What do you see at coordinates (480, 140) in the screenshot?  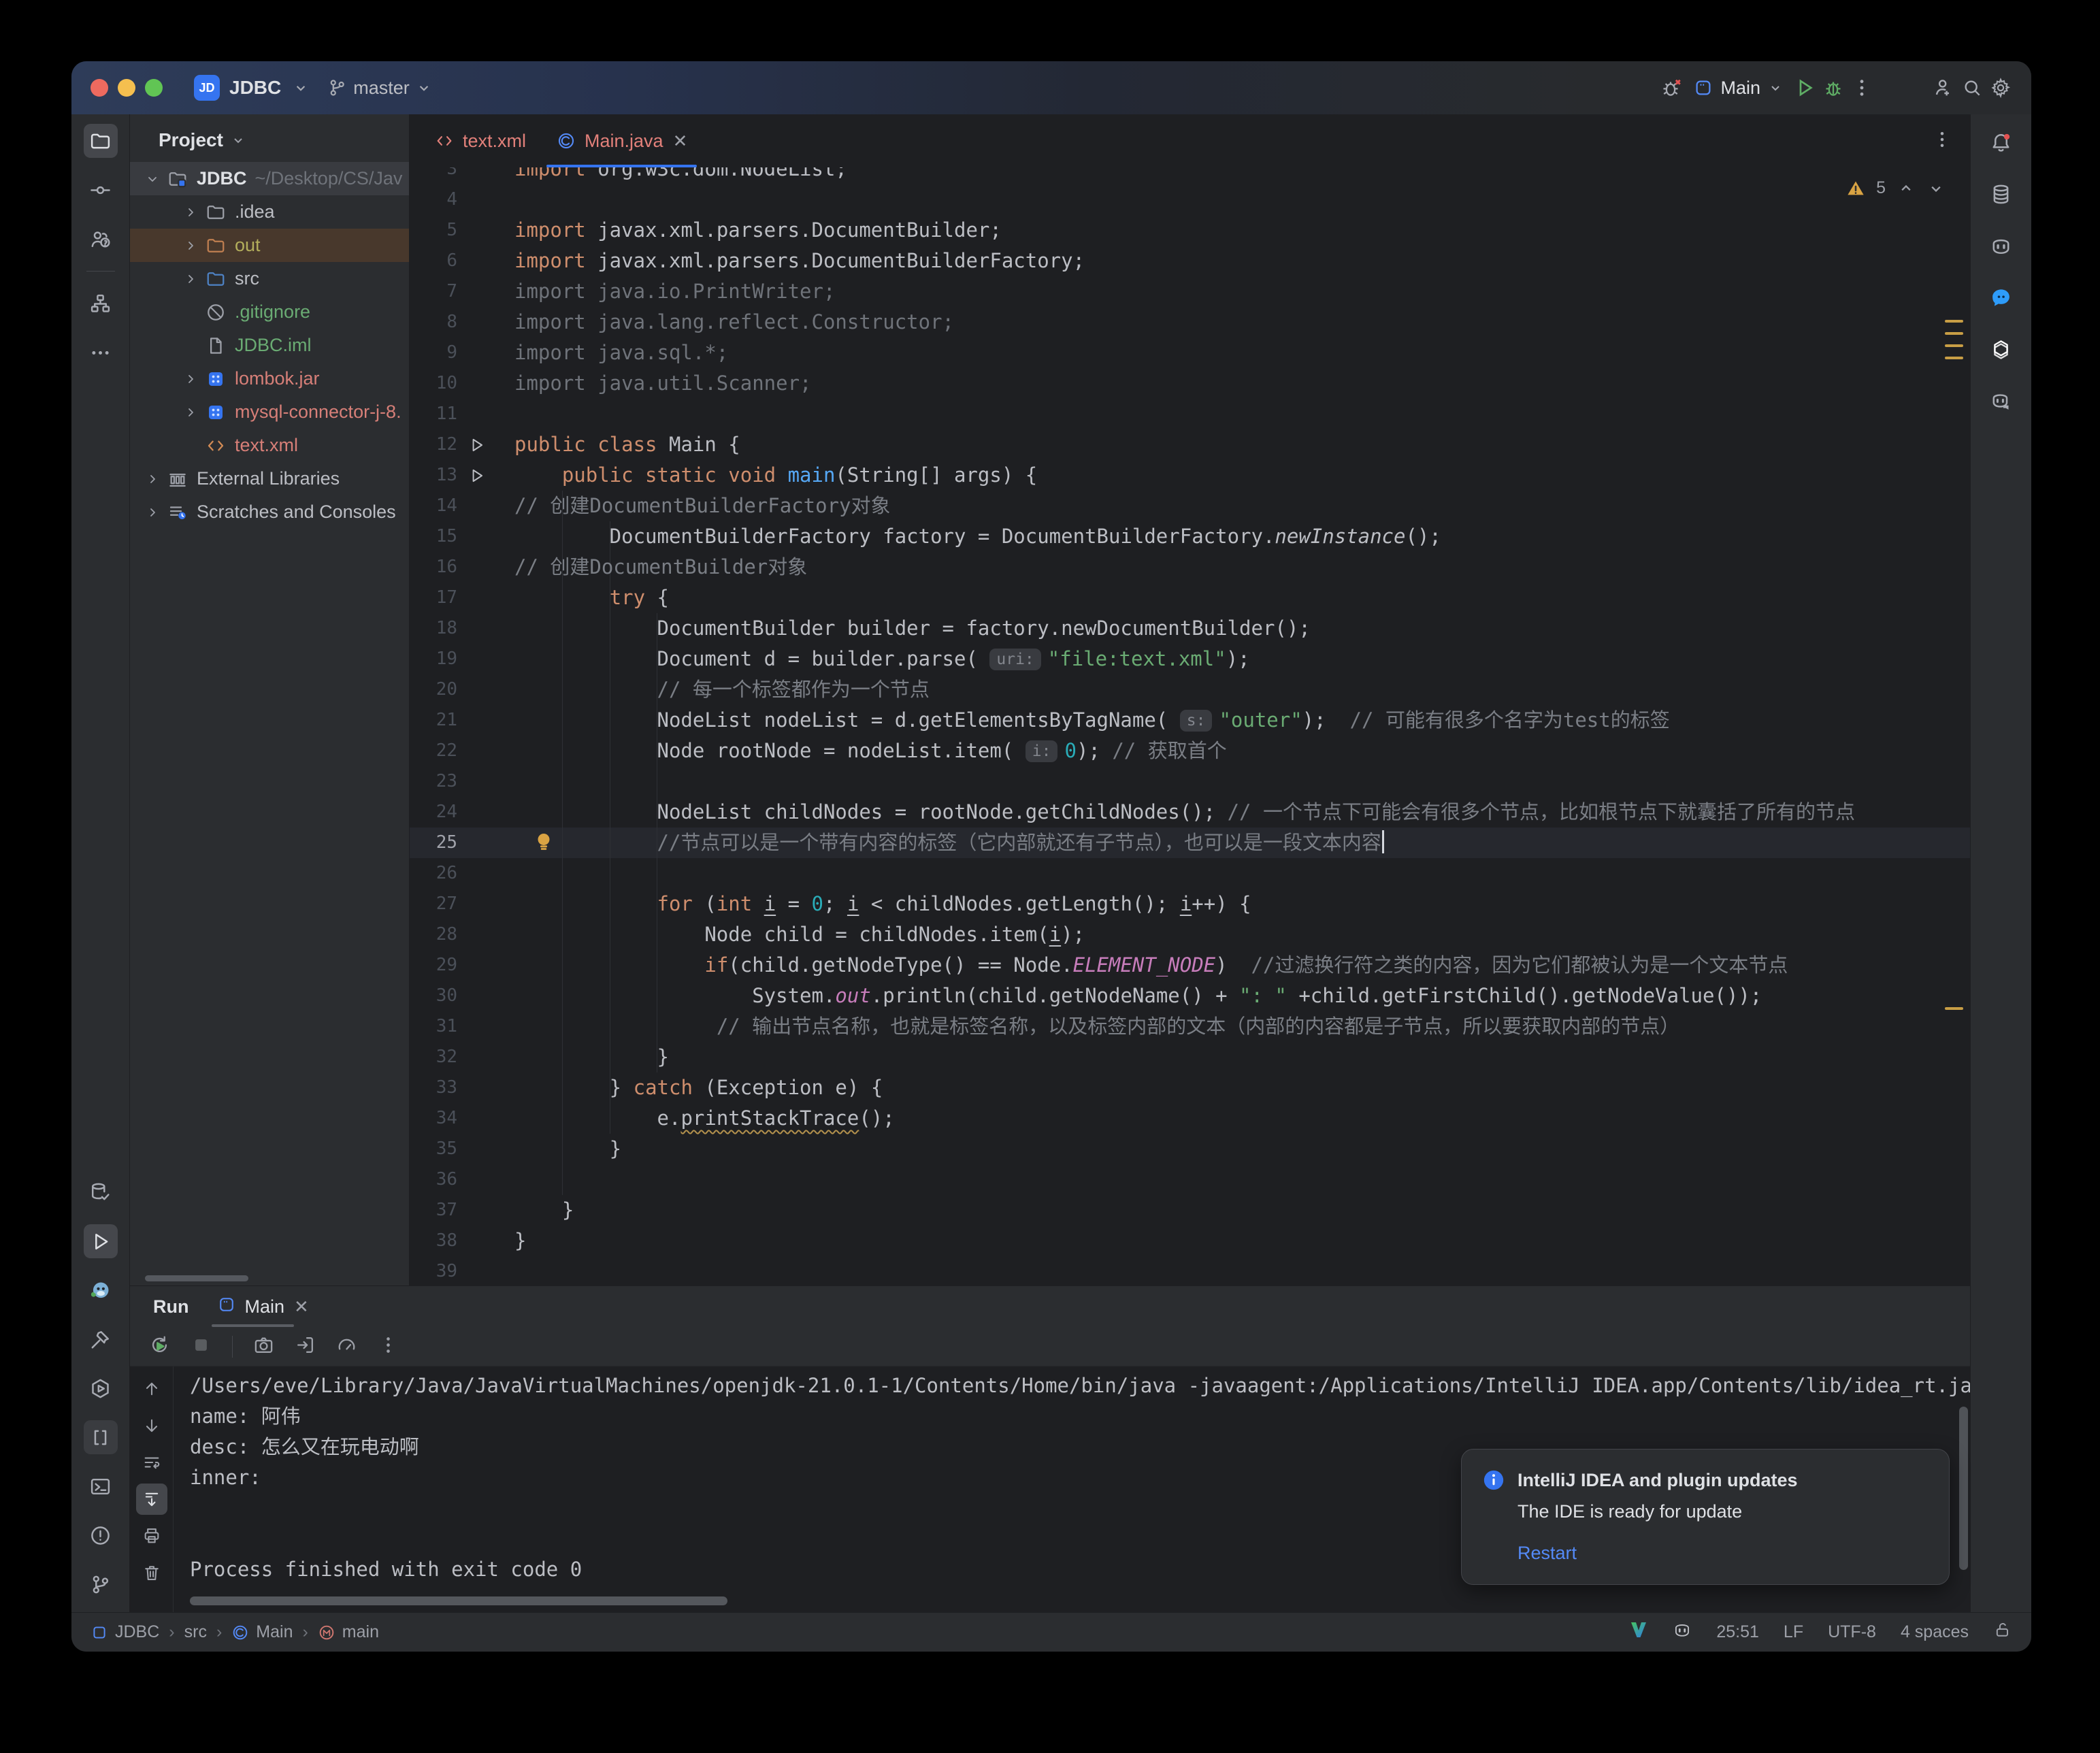 I see `tab-text-xml: text.xml` at bounding box center [480, 140].